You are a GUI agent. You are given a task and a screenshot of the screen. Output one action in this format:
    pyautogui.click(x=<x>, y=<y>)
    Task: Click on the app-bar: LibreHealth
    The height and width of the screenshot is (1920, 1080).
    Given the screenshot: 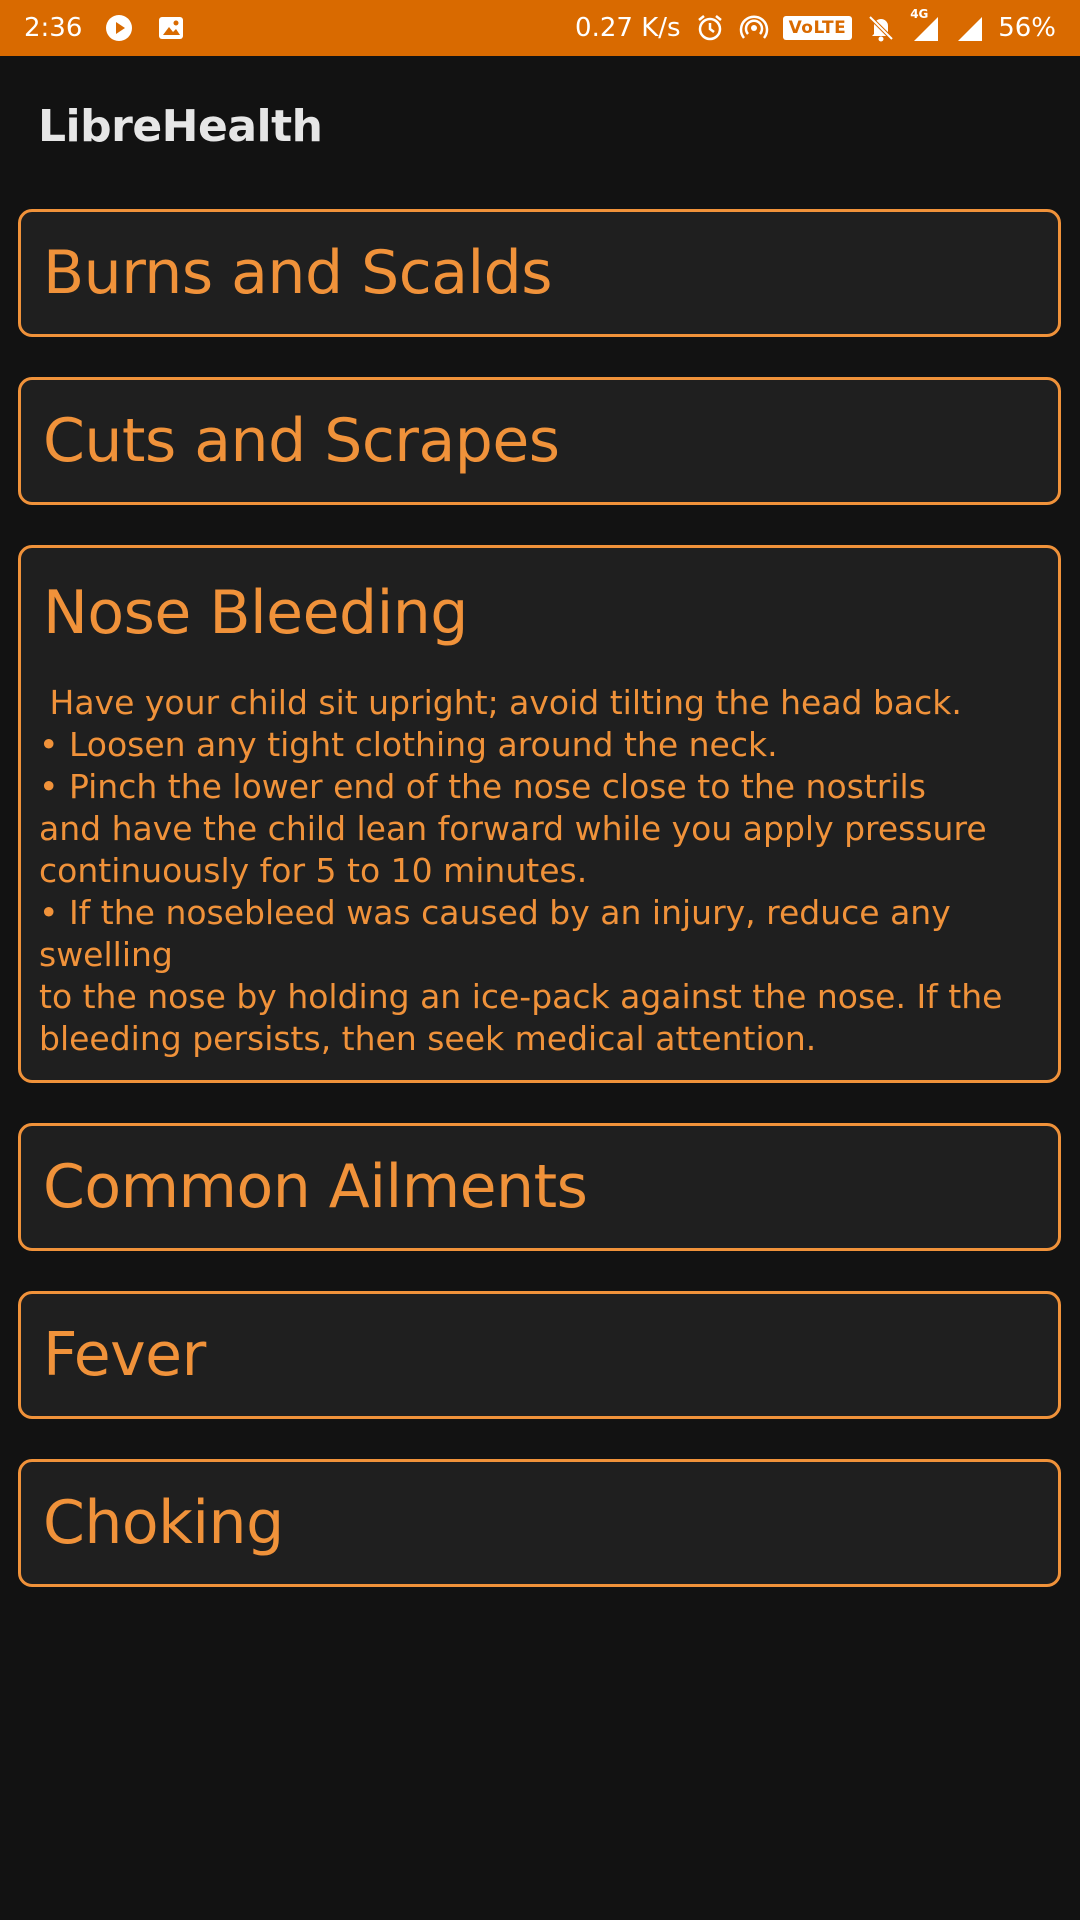 What is the action you would take?
    pyautogui.click(x=540, y=126)
    